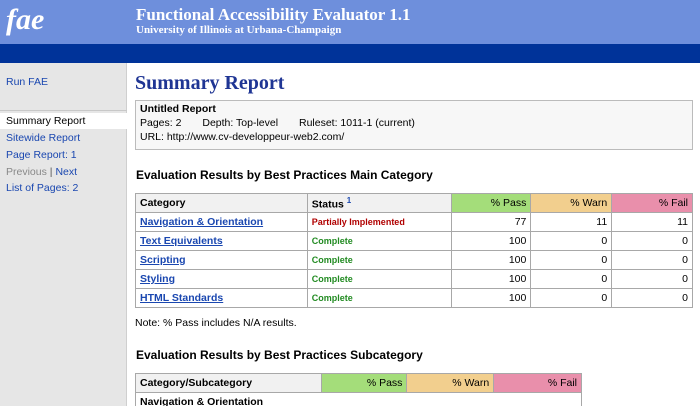 This screenshot has width=700, height=406. I want to click on list-of-pages-link: List of Pages: 2, so click(42, 188).